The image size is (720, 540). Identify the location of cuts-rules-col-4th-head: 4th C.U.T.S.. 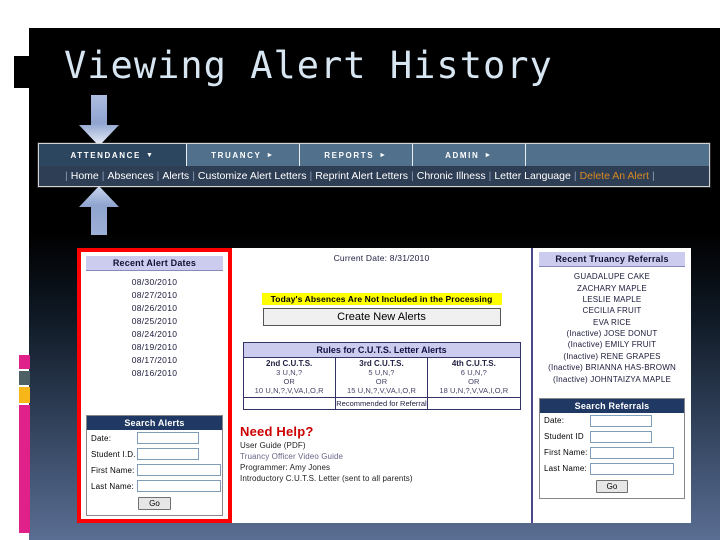
(473, 363).